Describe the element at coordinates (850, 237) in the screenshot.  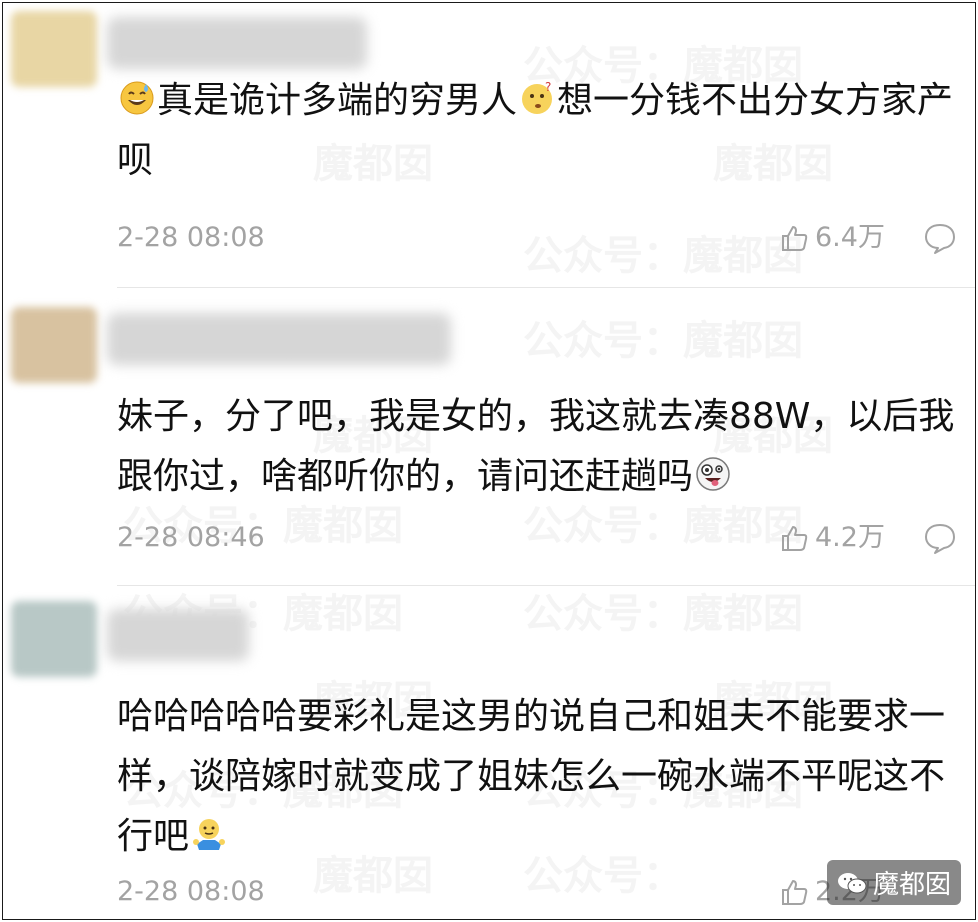
I see `like-count: 6.4万` at that location.